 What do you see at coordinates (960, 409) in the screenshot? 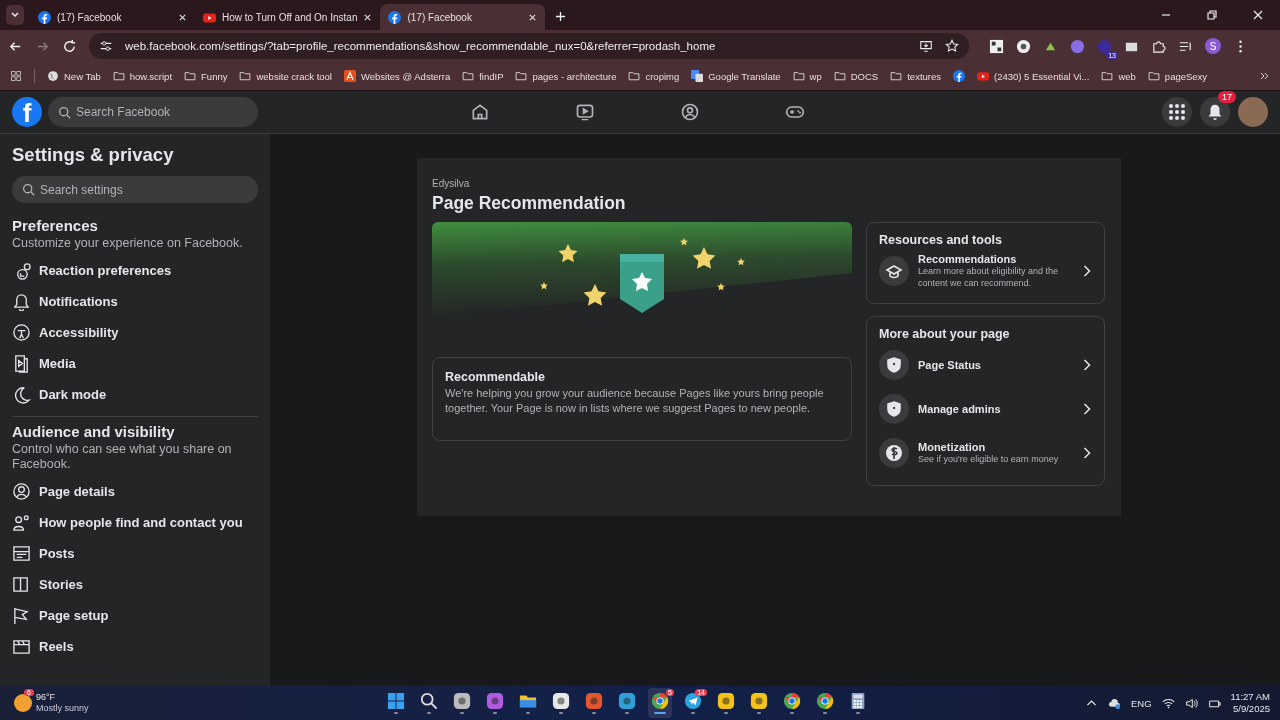
I see `link-label: Manage admins` at bounding box center [960, 409].